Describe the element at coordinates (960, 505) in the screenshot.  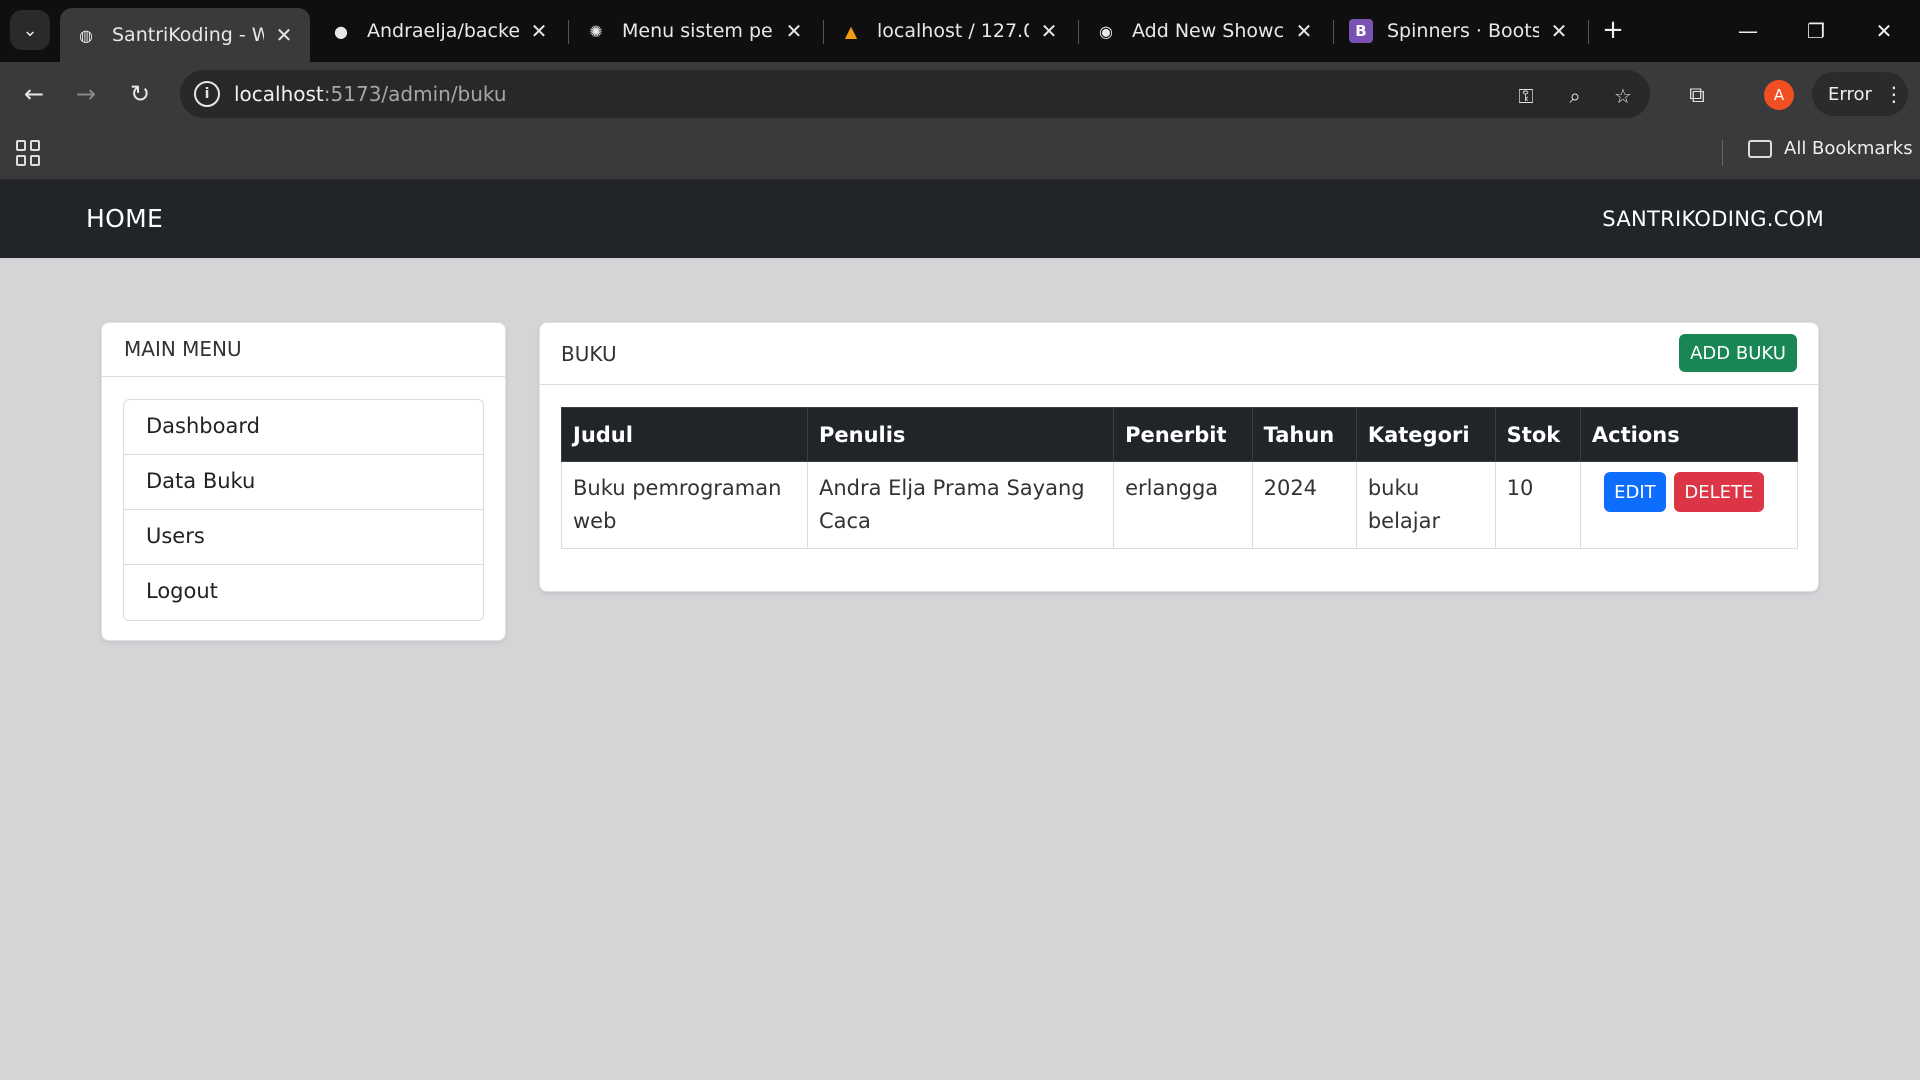
I see `cell-penulis: Andra Elja Prama Sayang Caca` at that location.